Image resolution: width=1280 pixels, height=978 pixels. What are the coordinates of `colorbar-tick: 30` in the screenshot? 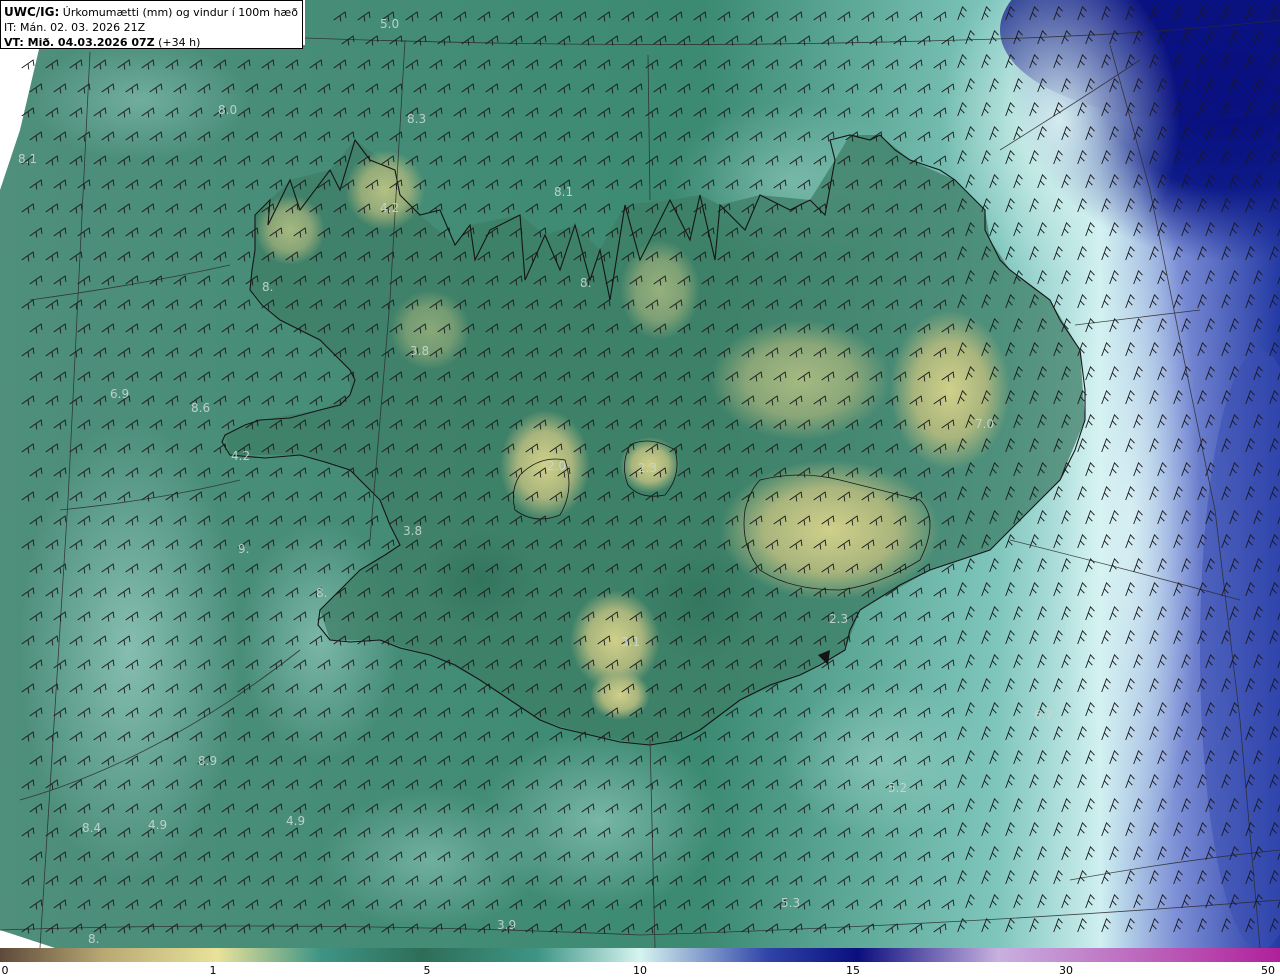 It's located at (1066, 970).